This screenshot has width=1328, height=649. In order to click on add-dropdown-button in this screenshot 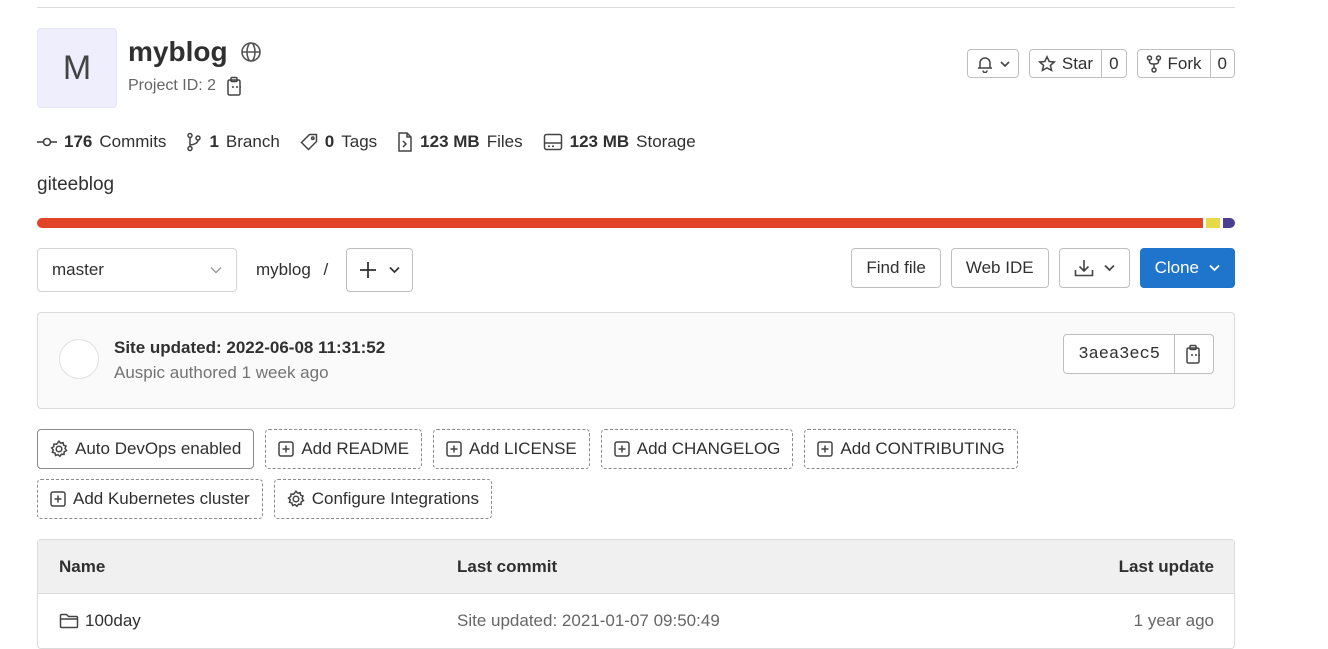, I will do `click(379, 270)`.